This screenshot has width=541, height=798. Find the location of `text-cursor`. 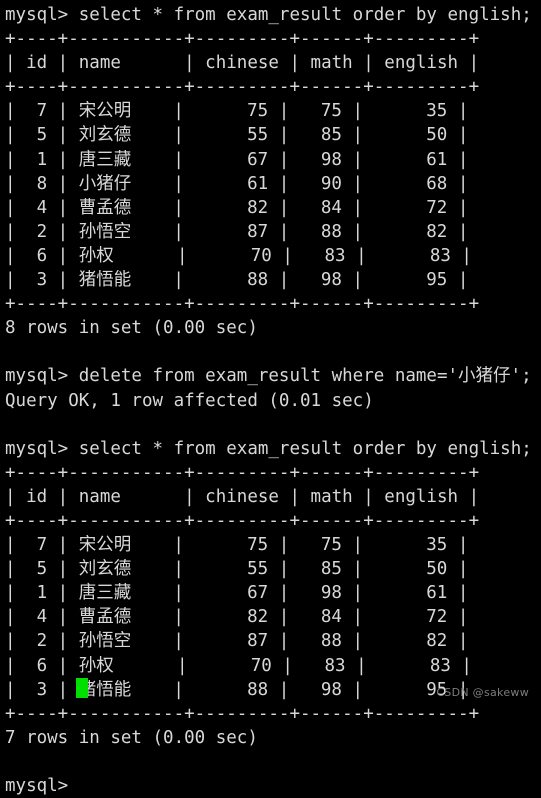

text-cursor is located at coordinates (82, 688).